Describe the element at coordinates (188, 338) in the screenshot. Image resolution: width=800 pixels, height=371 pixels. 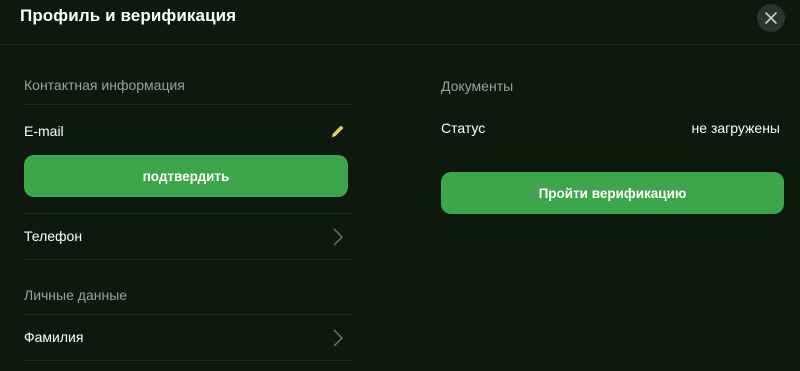
I see `surname-row: Фамилия` at that location.